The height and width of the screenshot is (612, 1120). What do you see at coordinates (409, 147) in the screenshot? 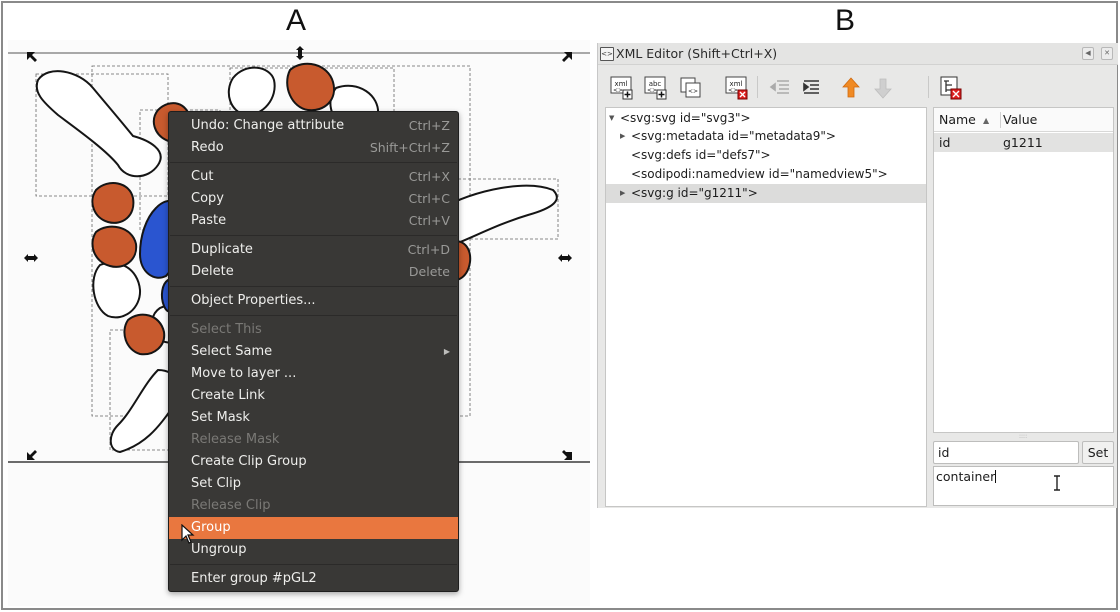
I see `menu-item-shortcut: Shift+Ctrl+Z` at bounding box center [409, 147].